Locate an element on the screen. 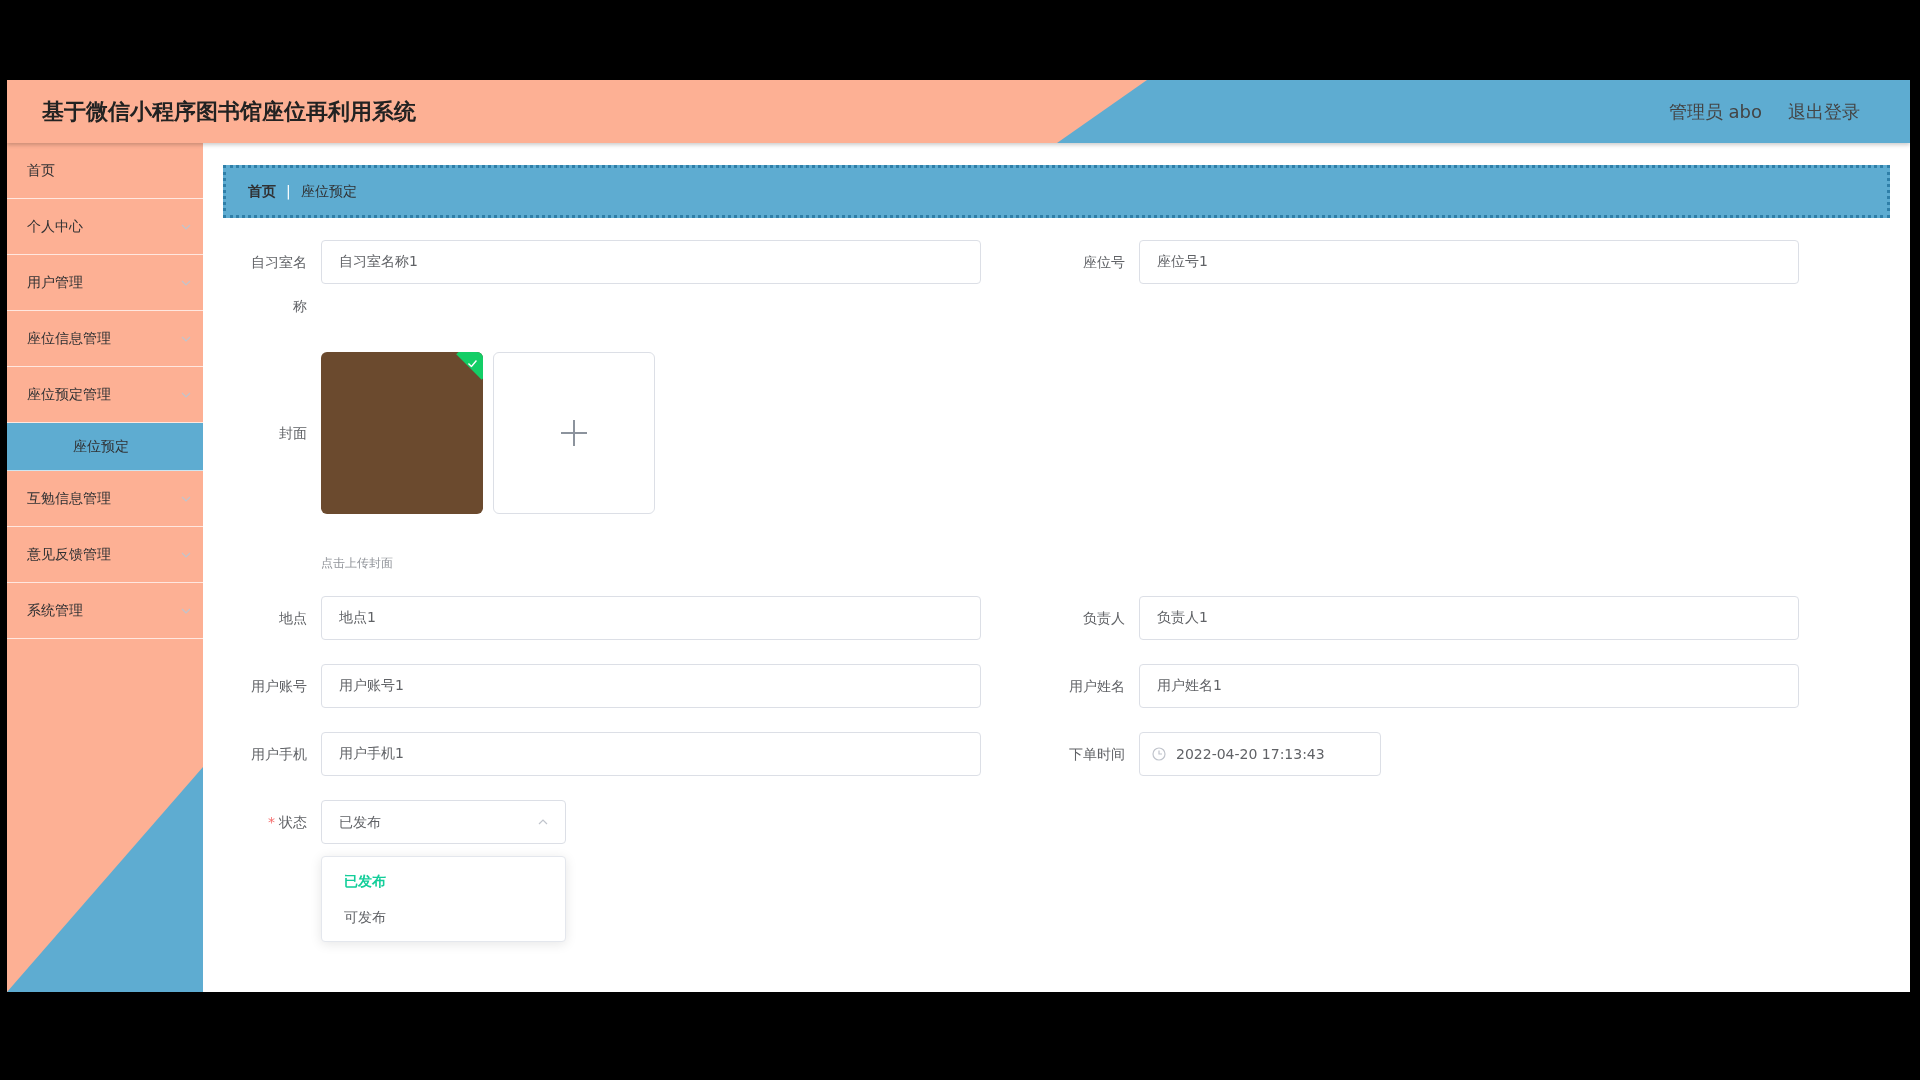  upload-box is located at coordinates (574, 433).